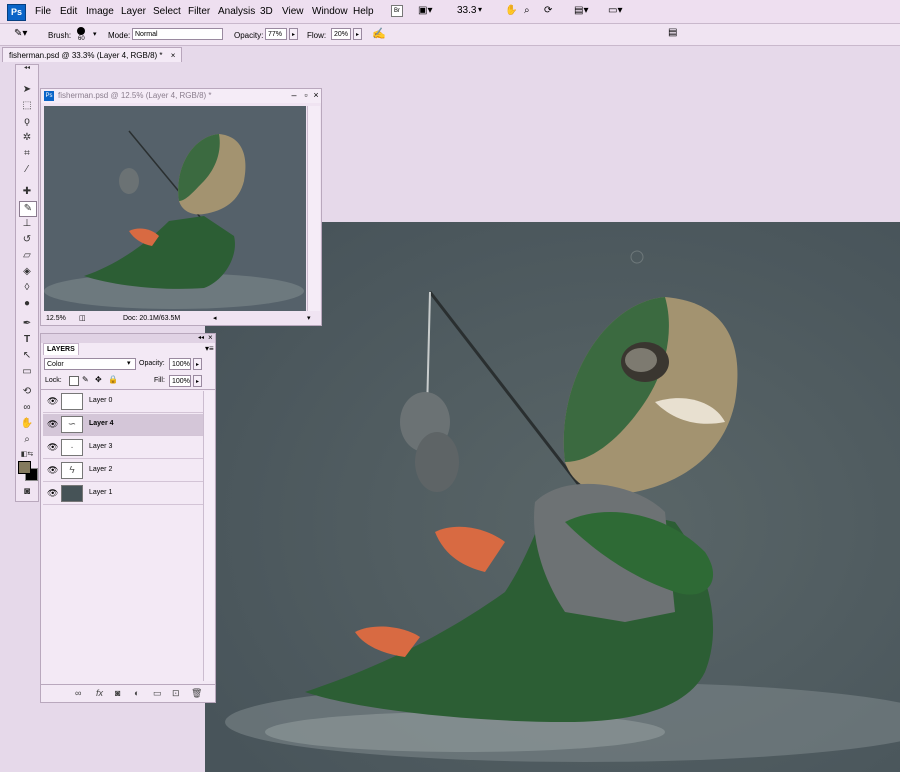  Describe the element at coordinates (27, 138) in the screenshot. I see `magic-wand-tool-icon: ✲` at that location.